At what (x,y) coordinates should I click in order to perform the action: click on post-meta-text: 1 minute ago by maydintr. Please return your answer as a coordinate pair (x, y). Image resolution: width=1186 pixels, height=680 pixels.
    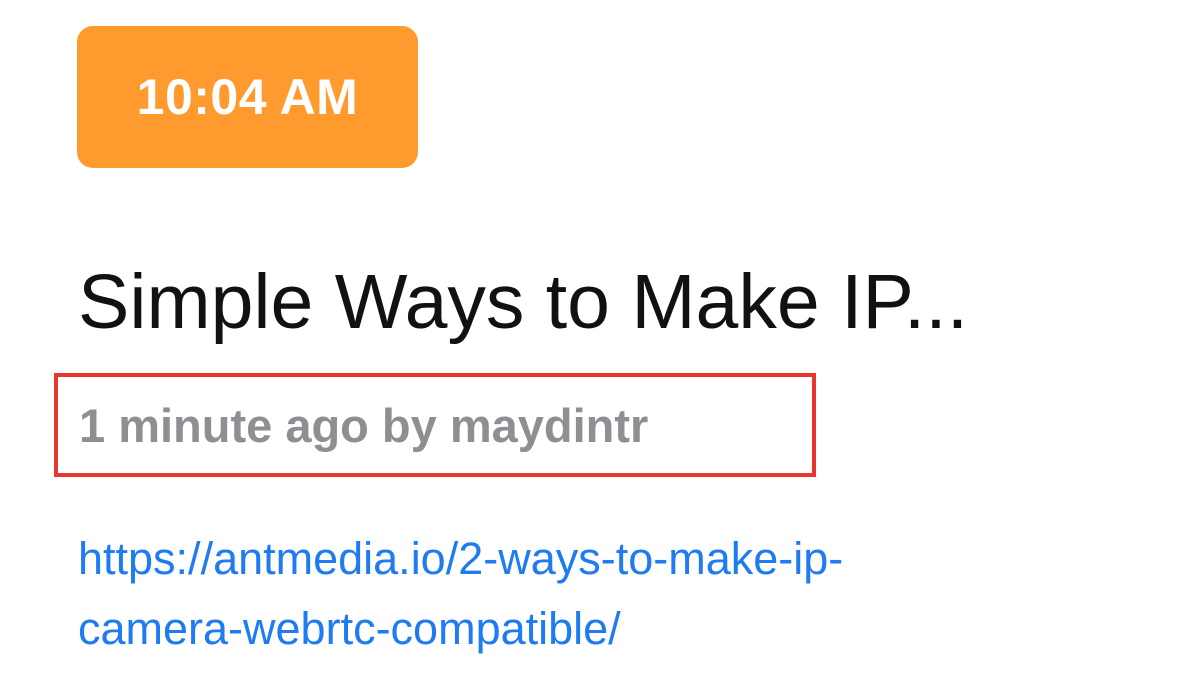
    Looking at the image, I should click on (364, 425).